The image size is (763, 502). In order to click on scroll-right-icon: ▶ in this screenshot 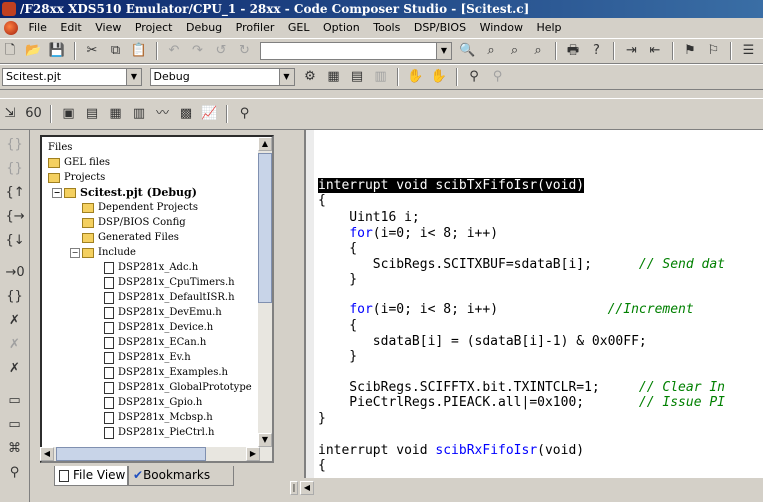, I will do `click(253, 454)`.